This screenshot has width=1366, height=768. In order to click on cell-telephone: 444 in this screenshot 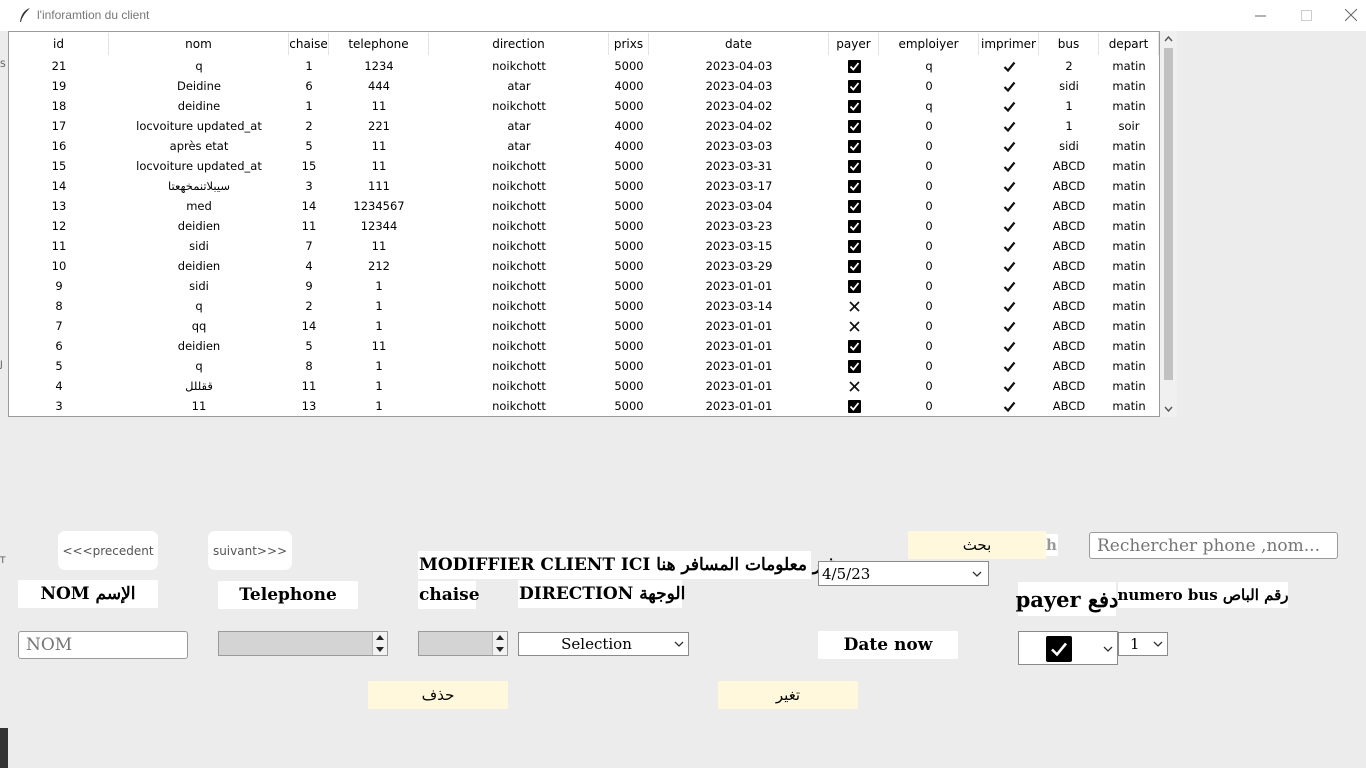, I will do `click(379, 86)`.